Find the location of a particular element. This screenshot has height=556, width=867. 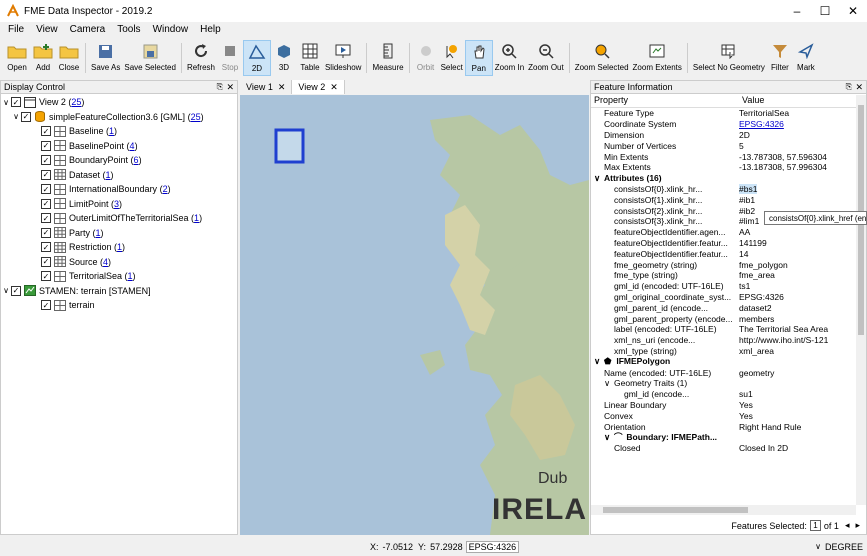

measure-button: Measure is located at coordinates (387, 58).